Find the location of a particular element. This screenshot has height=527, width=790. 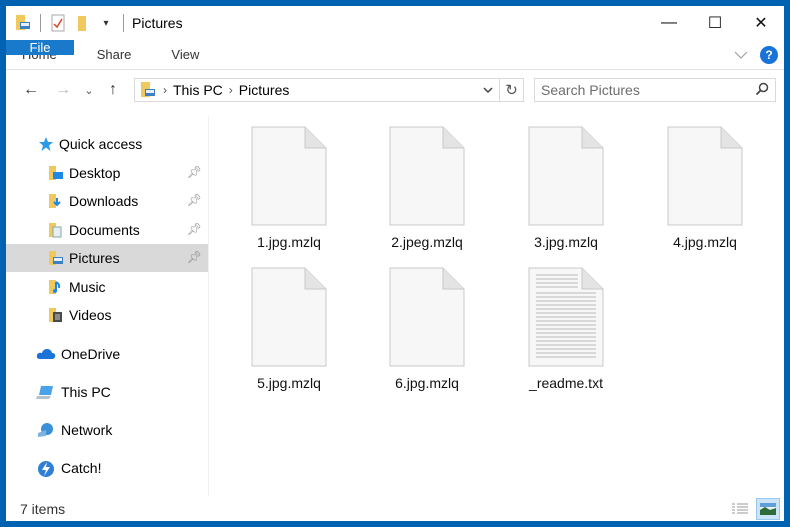

sidebar-item-desktop: Desktop 📌︎ is located at coordinates (107, 173).